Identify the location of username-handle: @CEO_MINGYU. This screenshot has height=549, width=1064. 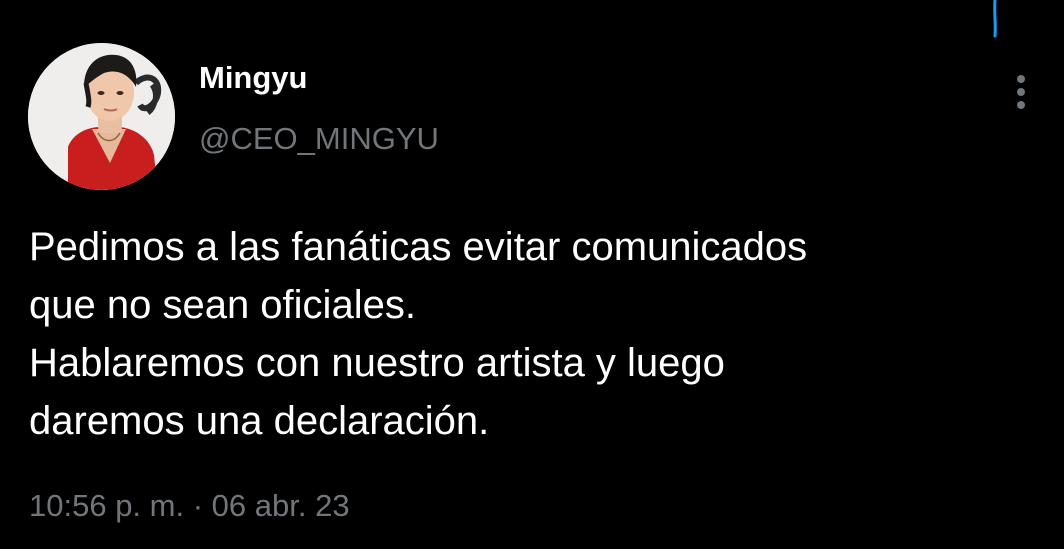
(319, 139).